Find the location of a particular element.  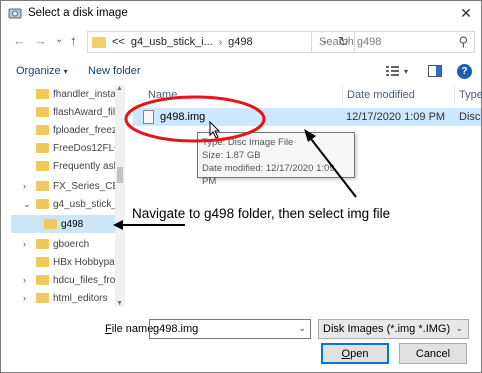

file-type: Disc Ima is located at coordinates (470, 117).